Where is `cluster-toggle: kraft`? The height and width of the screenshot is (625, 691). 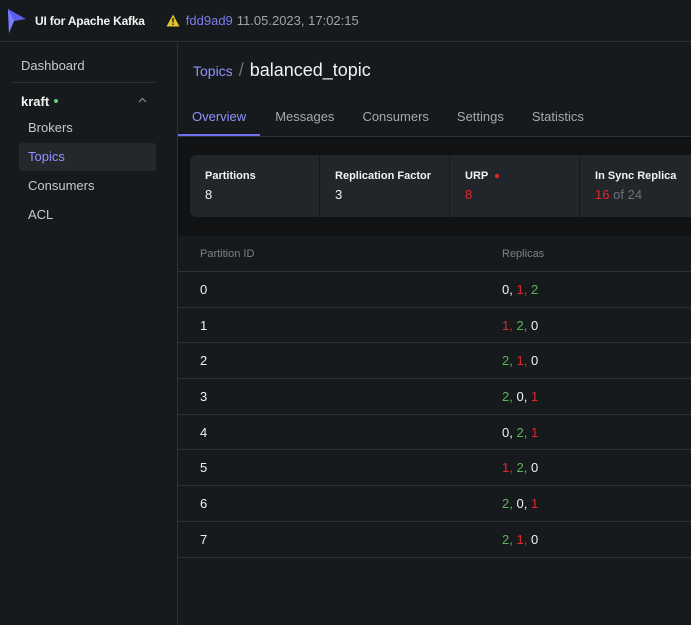
cluster-toggle: kraft is located at coordinates (86, 101).